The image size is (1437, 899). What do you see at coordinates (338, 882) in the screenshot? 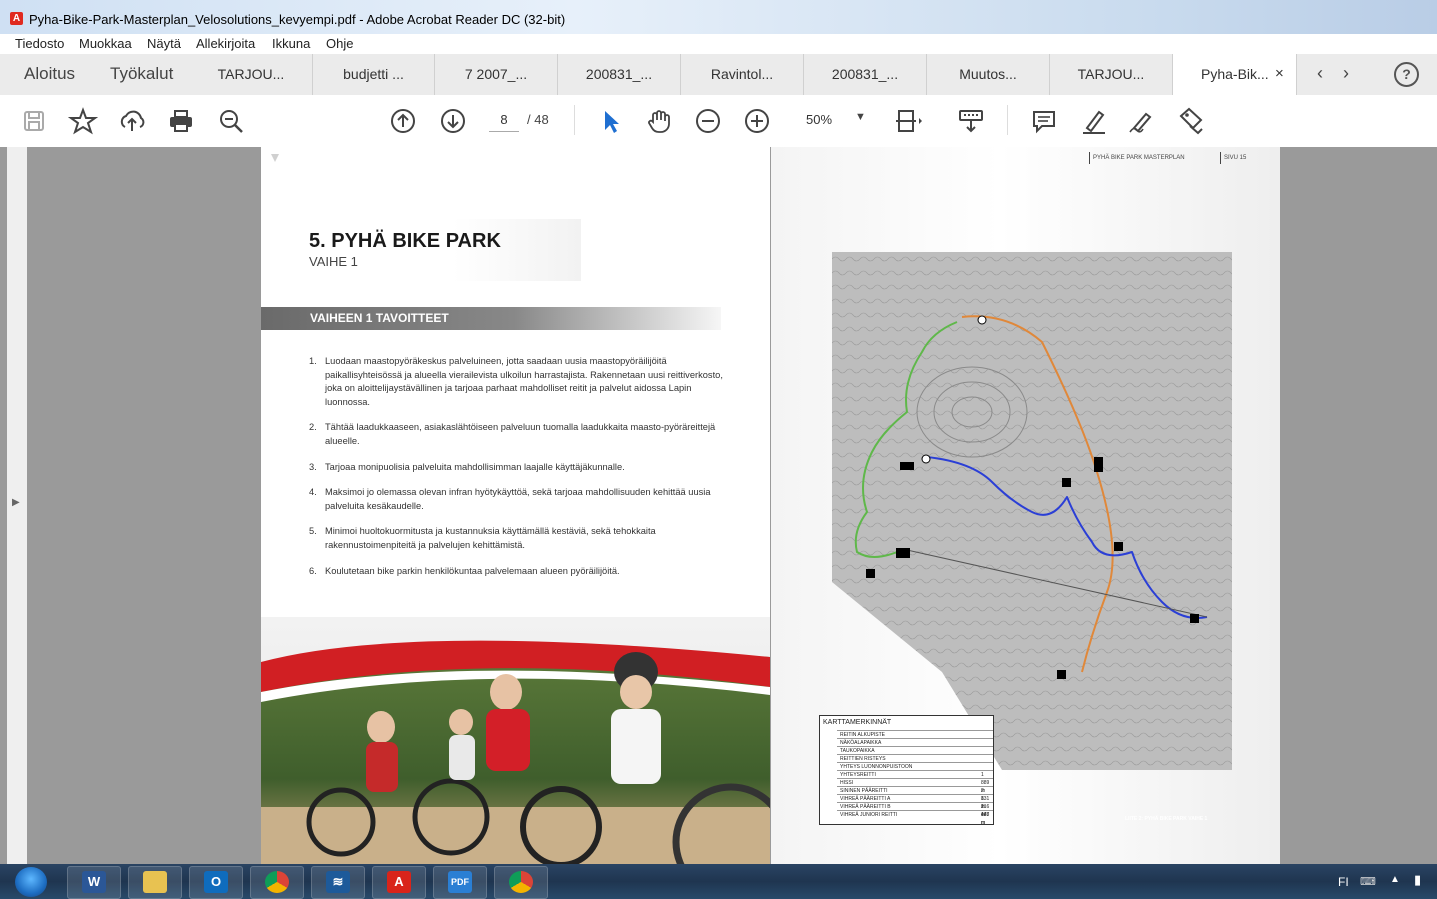
I see `wifi-icon: ≋` at bounding box center [338, 882].